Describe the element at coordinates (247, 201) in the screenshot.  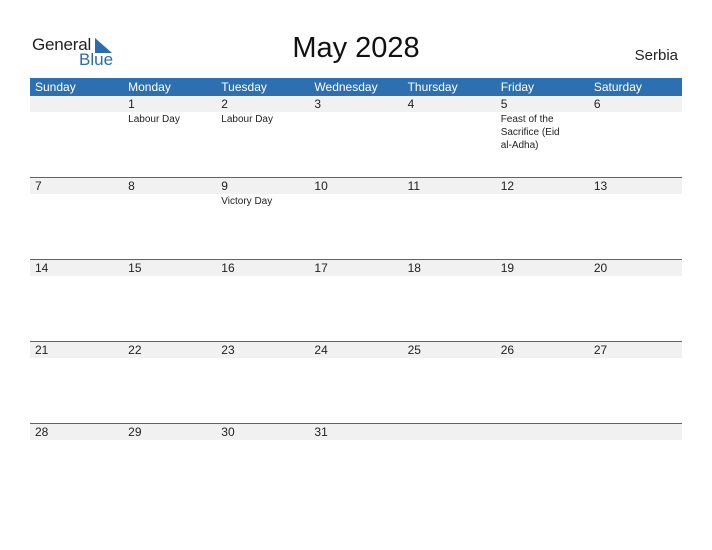
I see `holiday-label: Victory Day` at that location.